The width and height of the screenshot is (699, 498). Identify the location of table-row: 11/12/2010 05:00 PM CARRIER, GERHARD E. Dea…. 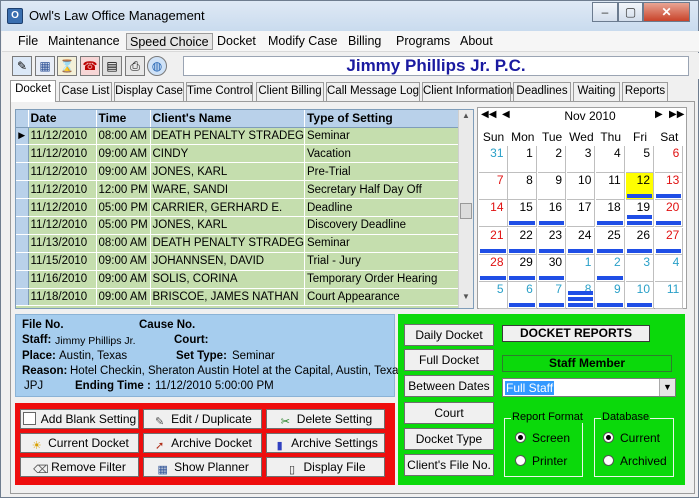
(241, 207).